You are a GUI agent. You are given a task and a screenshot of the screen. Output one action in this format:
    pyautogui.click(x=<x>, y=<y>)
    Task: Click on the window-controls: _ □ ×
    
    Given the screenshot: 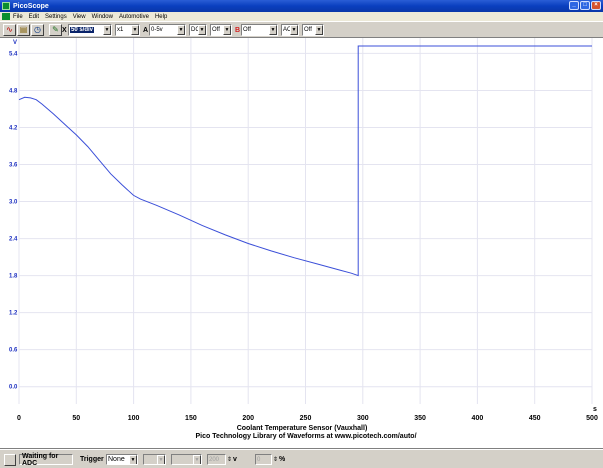 What is the action you would take?
    pyautogui.click(x=585, y=5)
    